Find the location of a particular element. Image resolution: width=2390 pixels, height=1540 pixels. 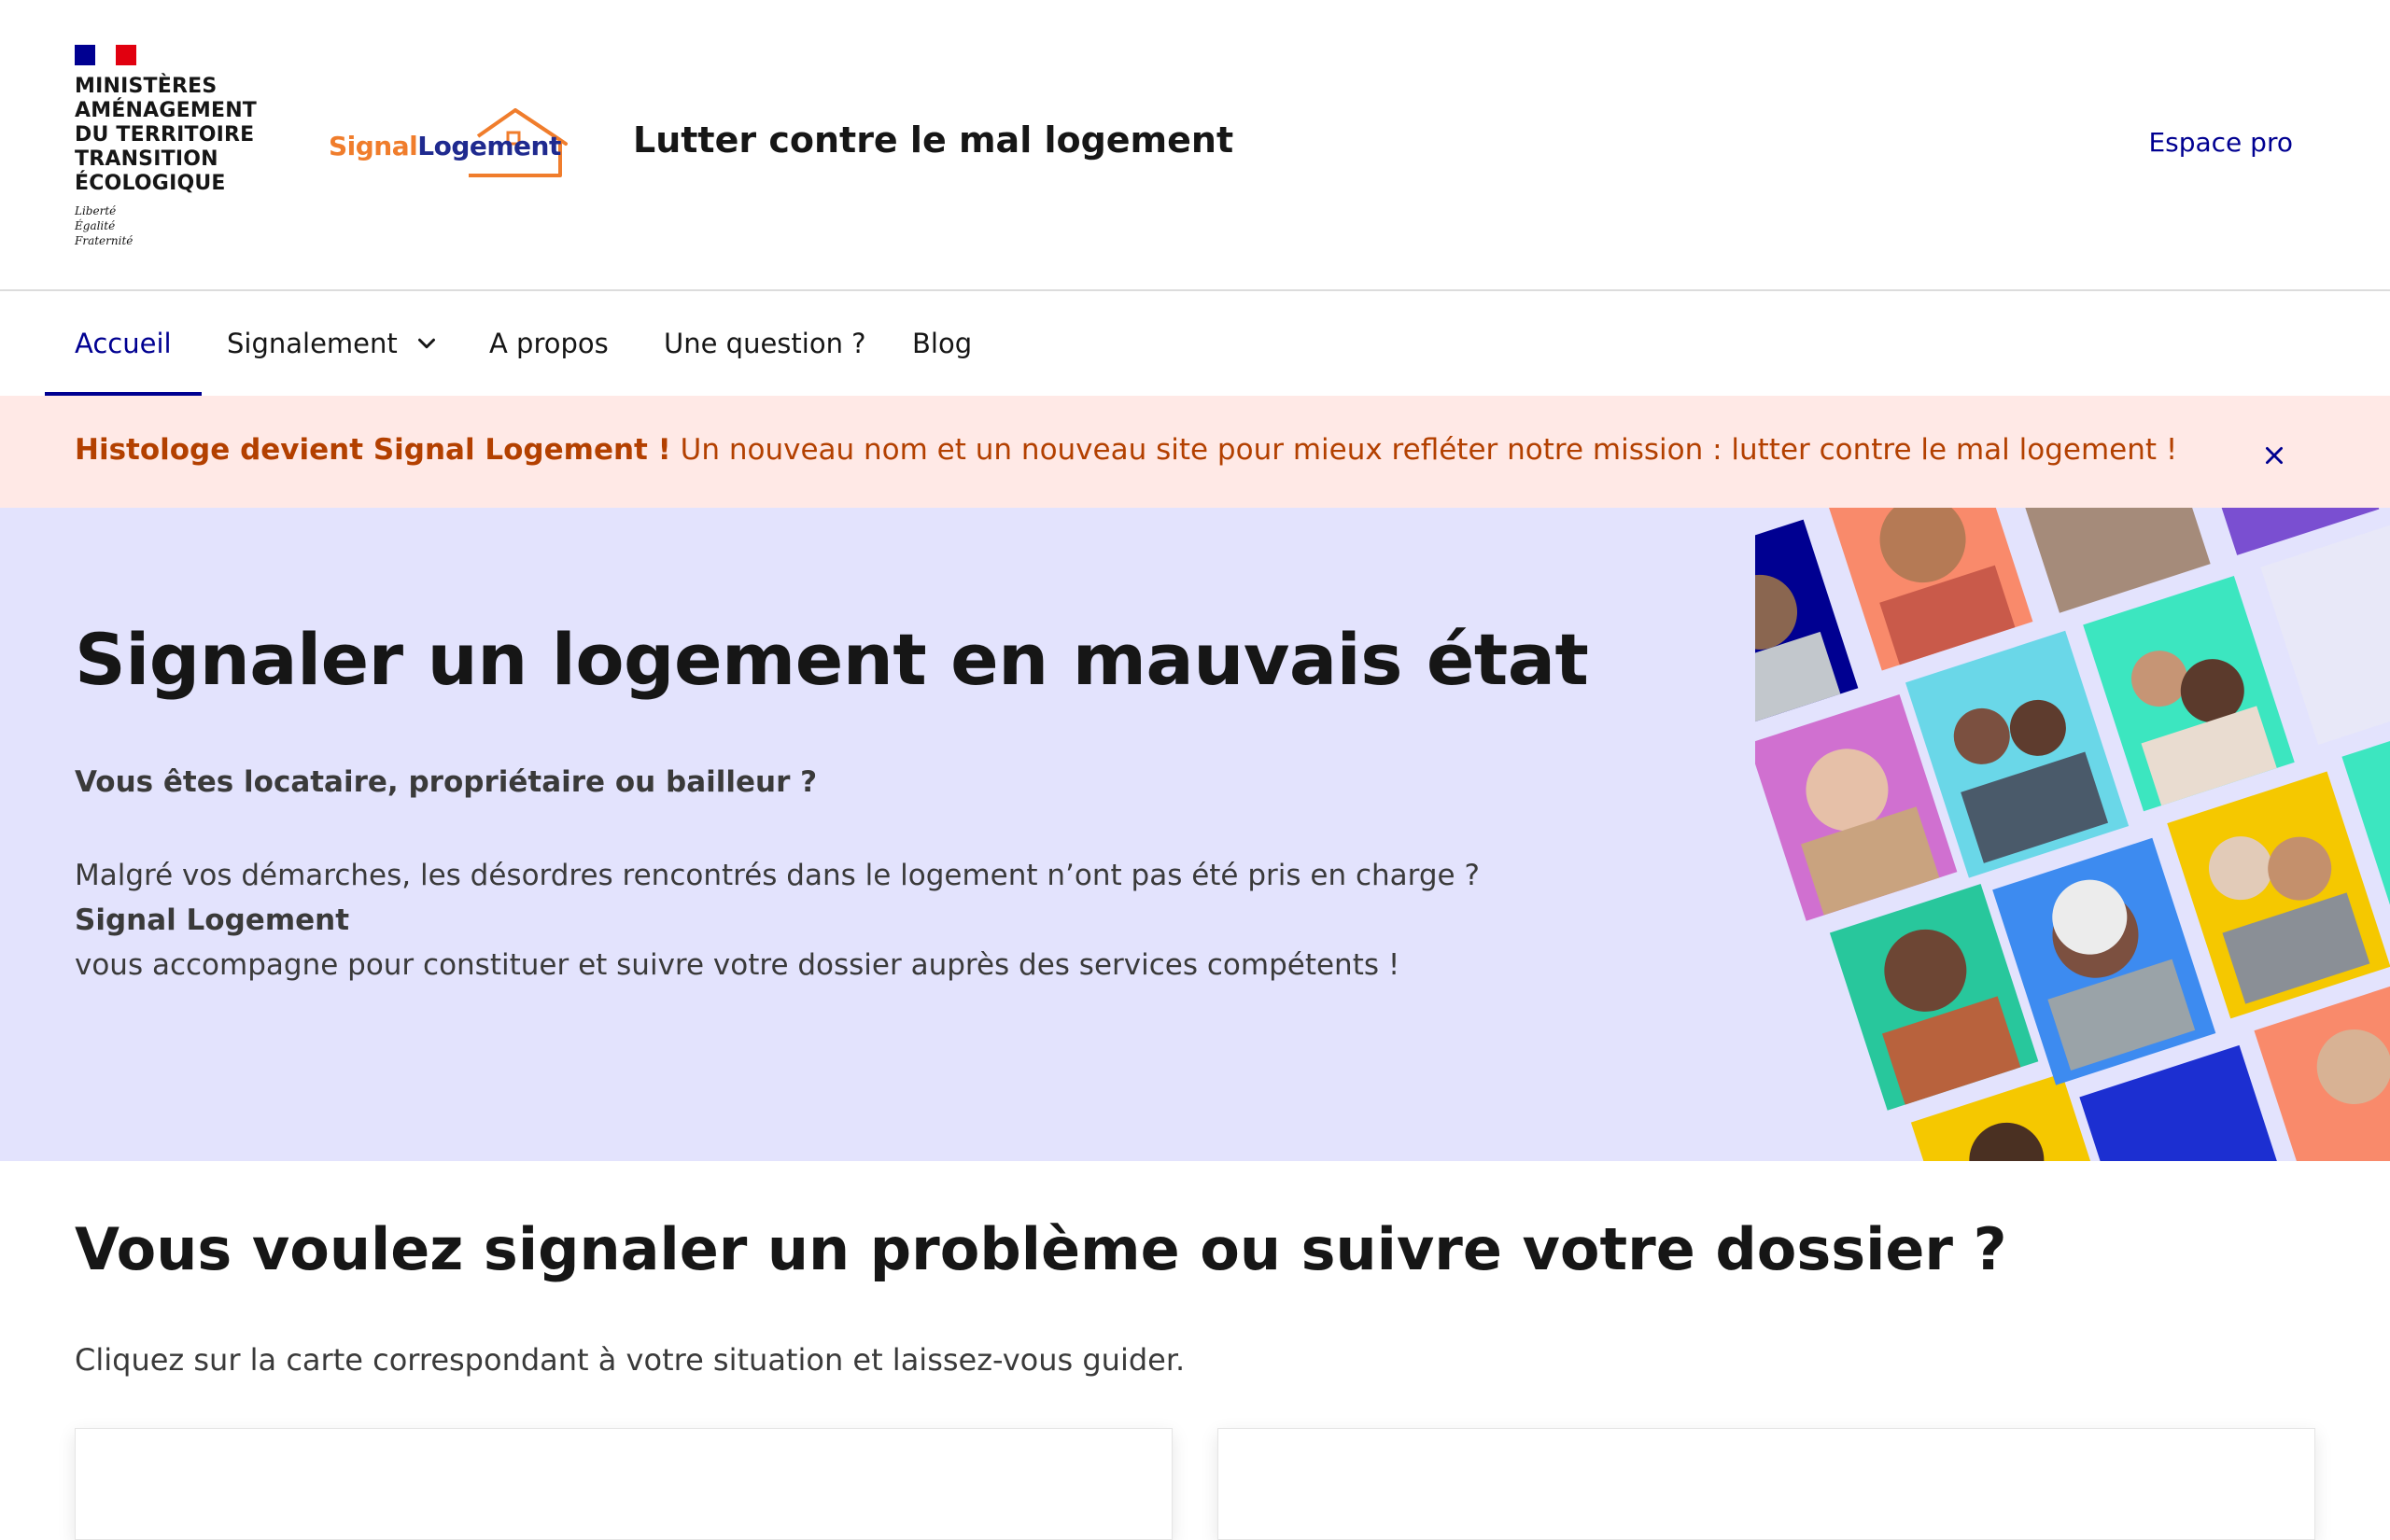

nav-item-label: Signalement is located at coordinates (312, 343).